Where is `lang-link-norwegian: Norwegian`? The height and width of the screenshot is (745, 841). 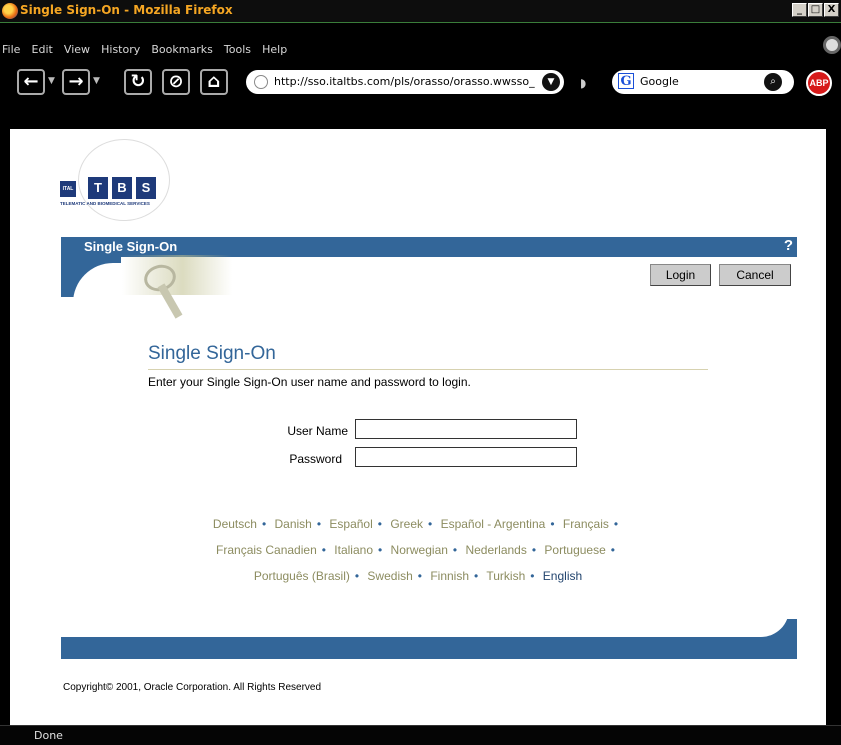
lang-link-norwegian: Norwegian is located at coordinates (419, 550).